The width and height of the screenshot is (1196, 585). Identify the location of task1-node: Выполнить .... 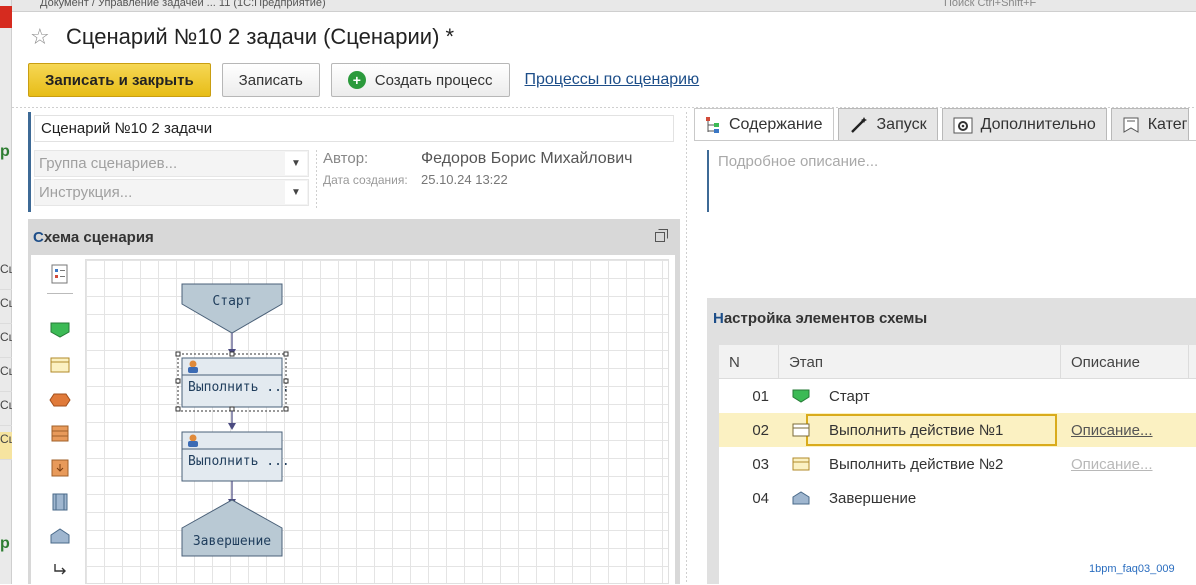
(232, 381).